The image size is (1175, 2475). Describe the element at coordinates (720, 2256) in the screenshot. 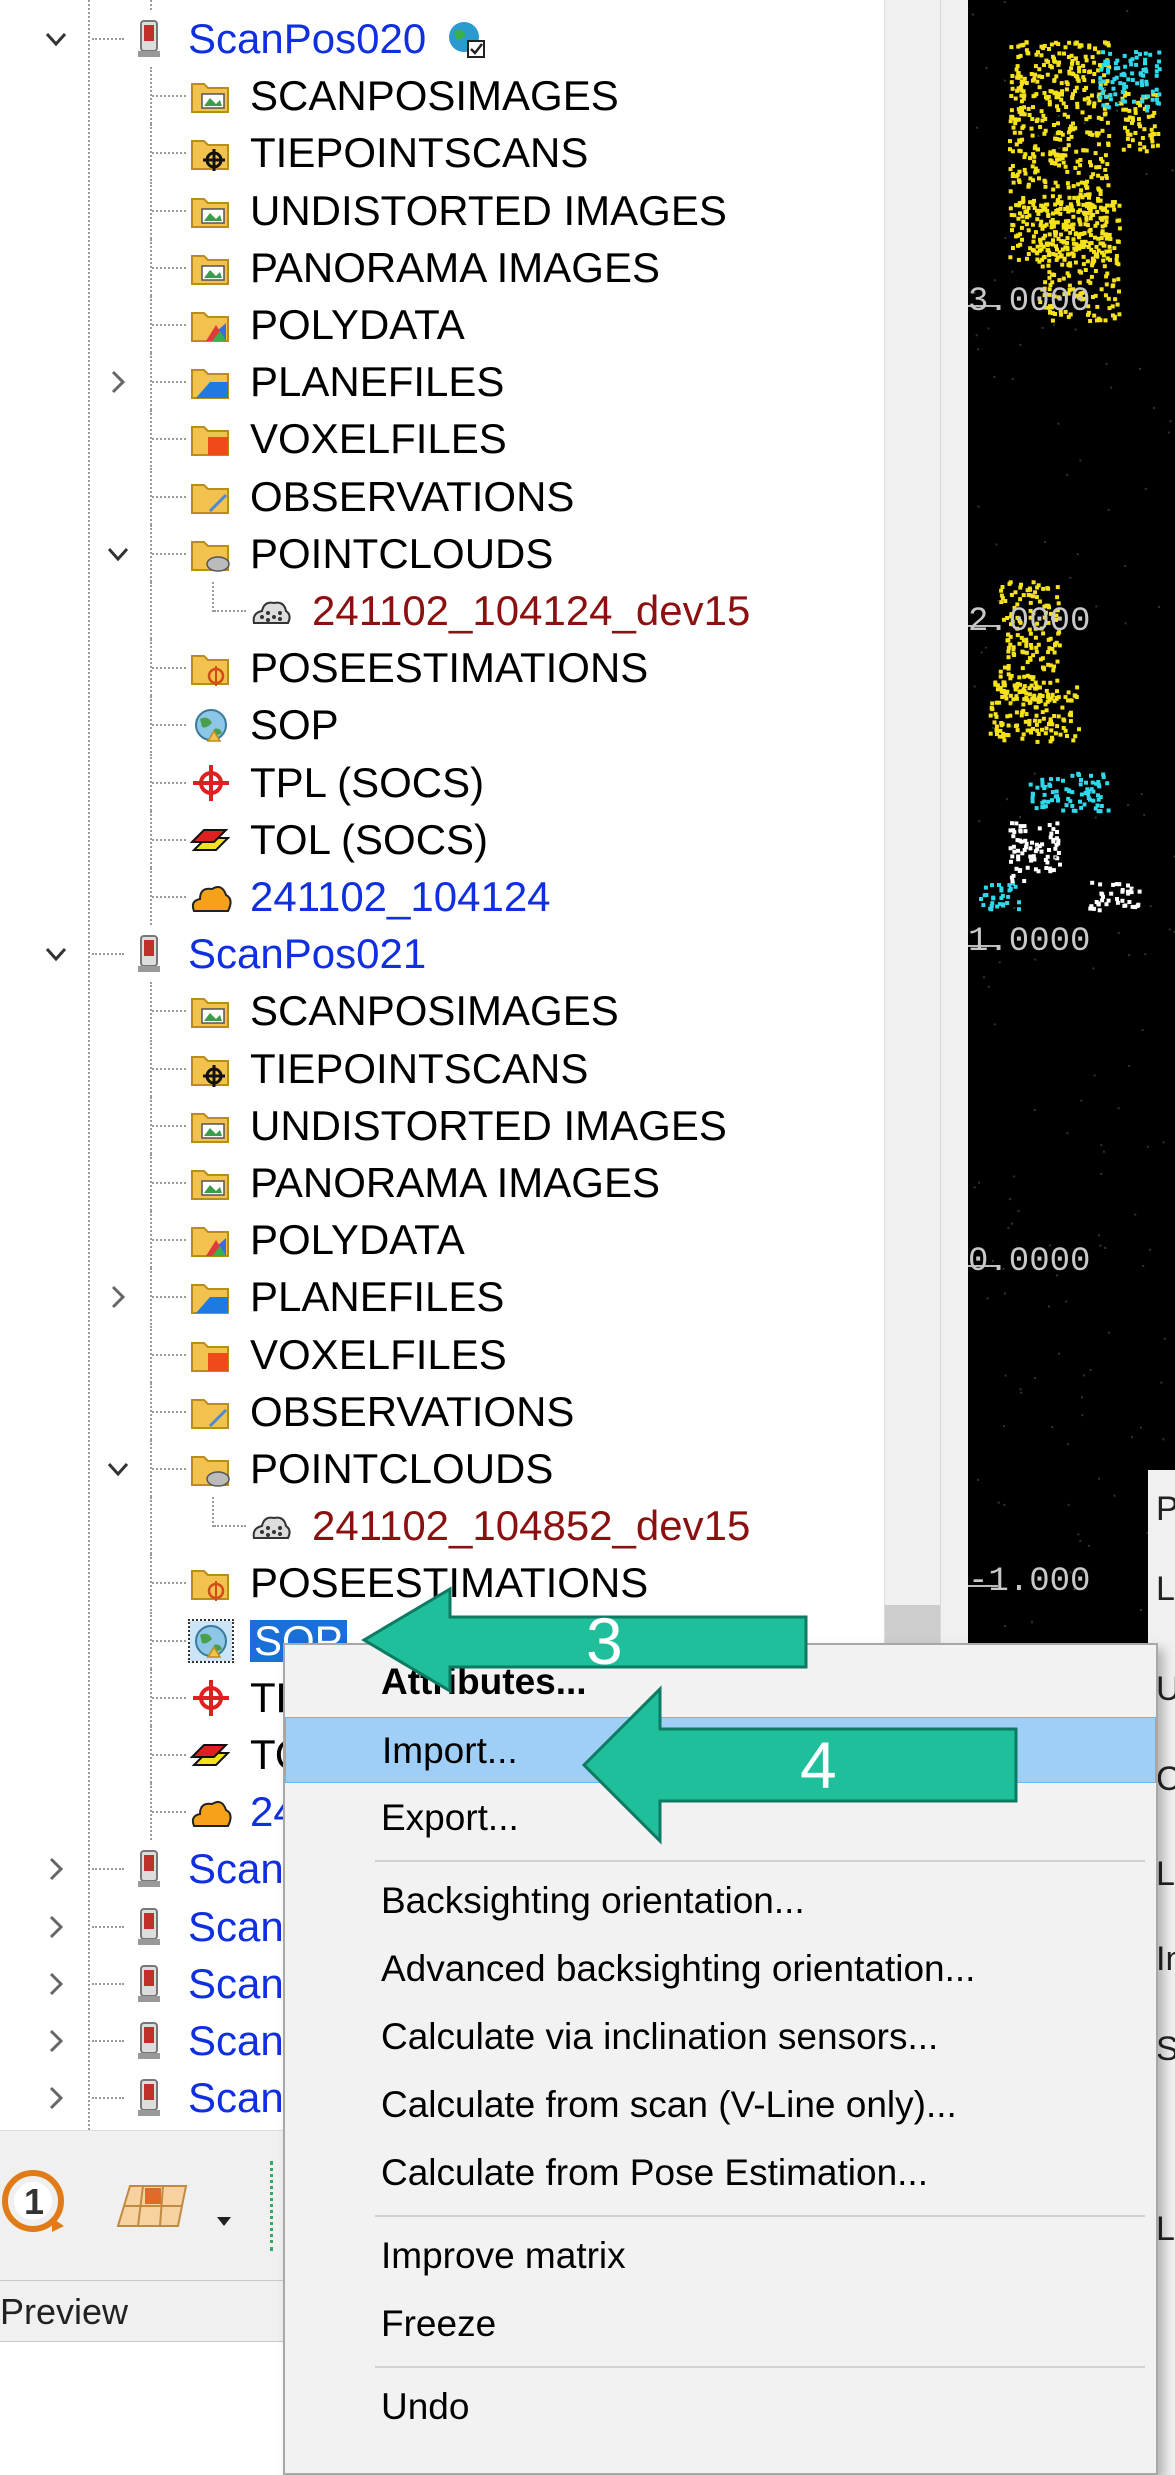

I see `menu-item-improve-matrix: Improve matrix` at that location.